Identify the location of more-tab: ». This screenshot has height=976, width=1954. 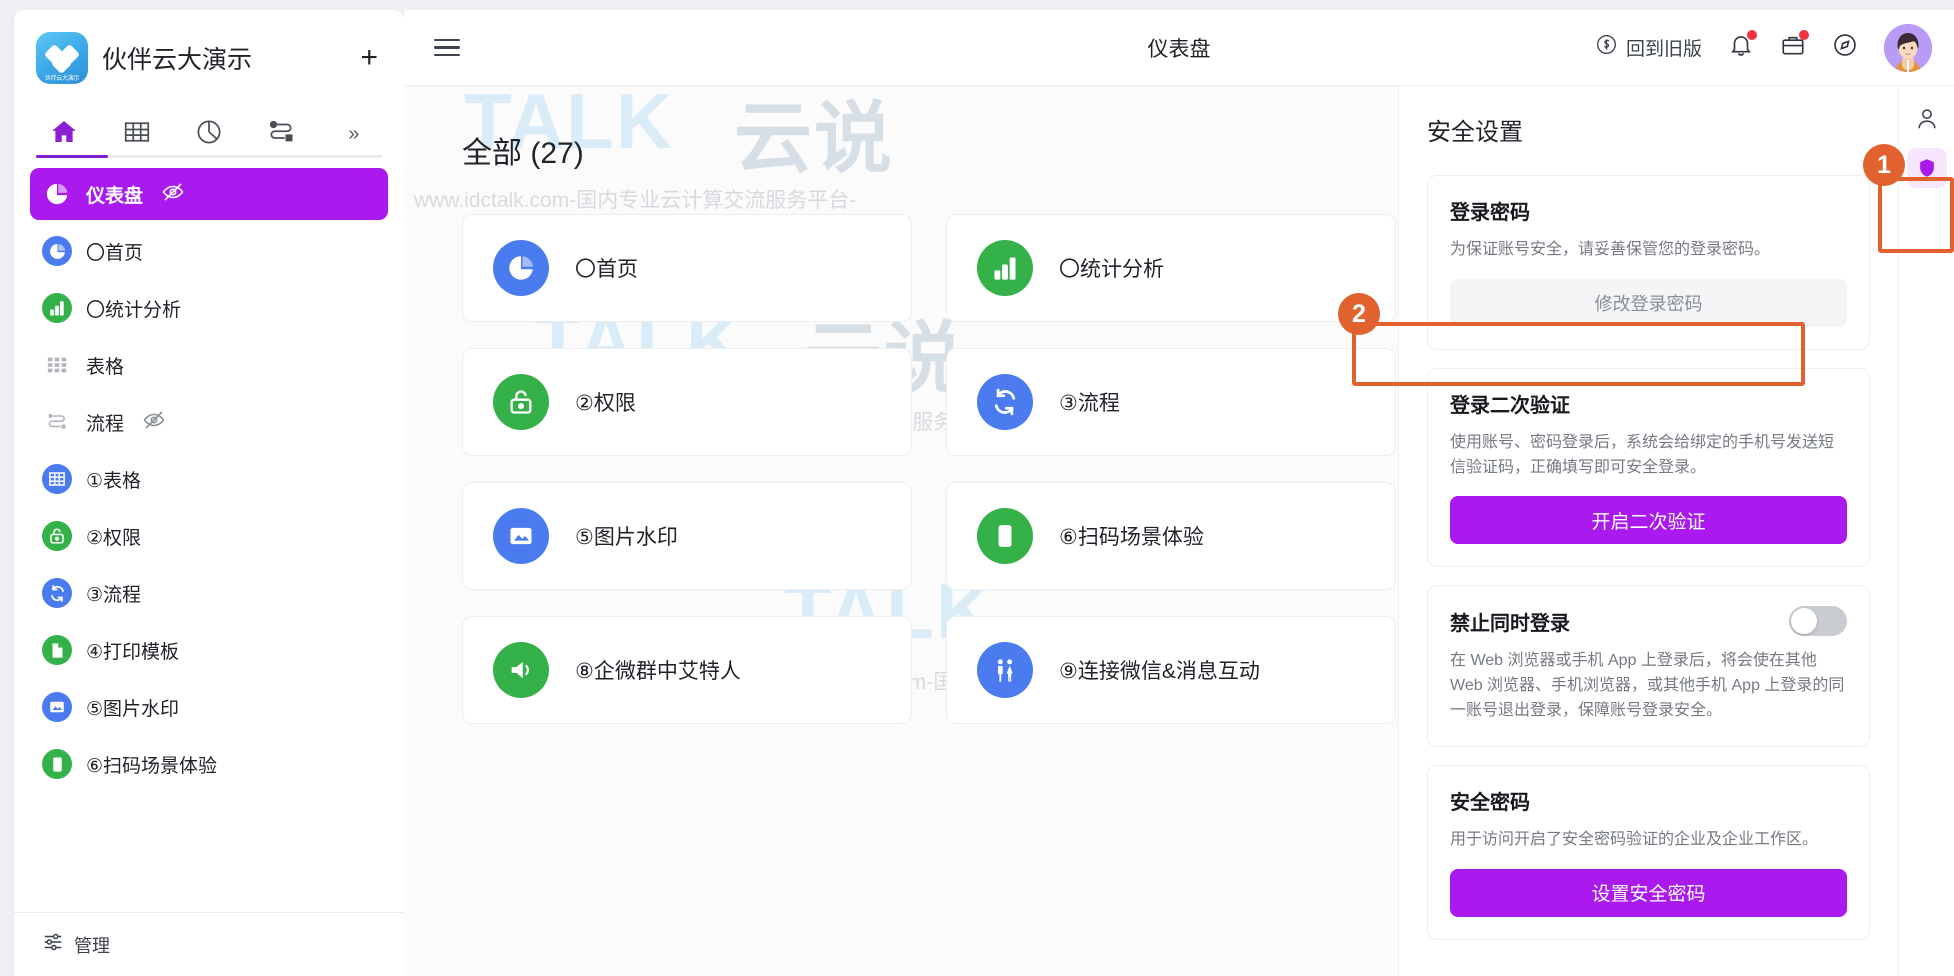
(354, 134).